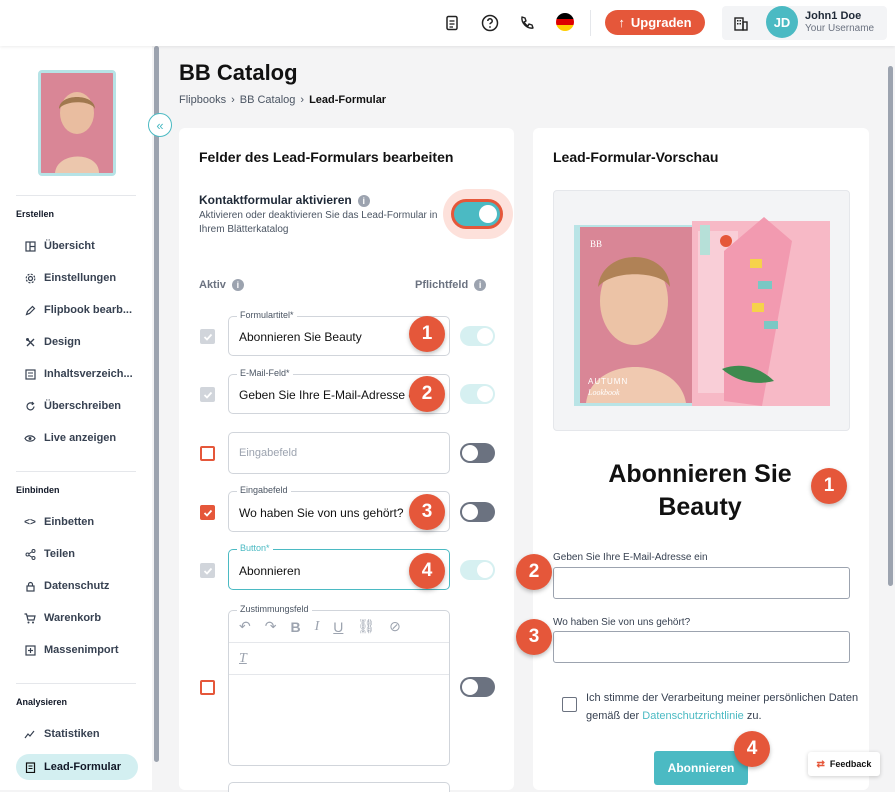 The height and width of the screenshot is (792, 895). Describe the element at coordinates (207, 453) in the screenshot. I see `active-checkbox-input-field` at that location.